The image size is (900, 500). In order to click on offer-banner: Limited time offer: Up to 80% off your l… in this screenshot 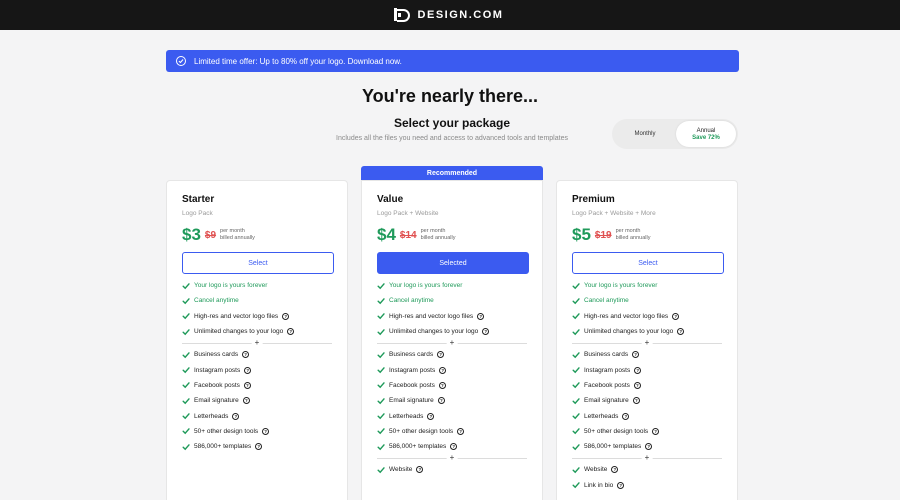, I will do `click(452, 61)`.